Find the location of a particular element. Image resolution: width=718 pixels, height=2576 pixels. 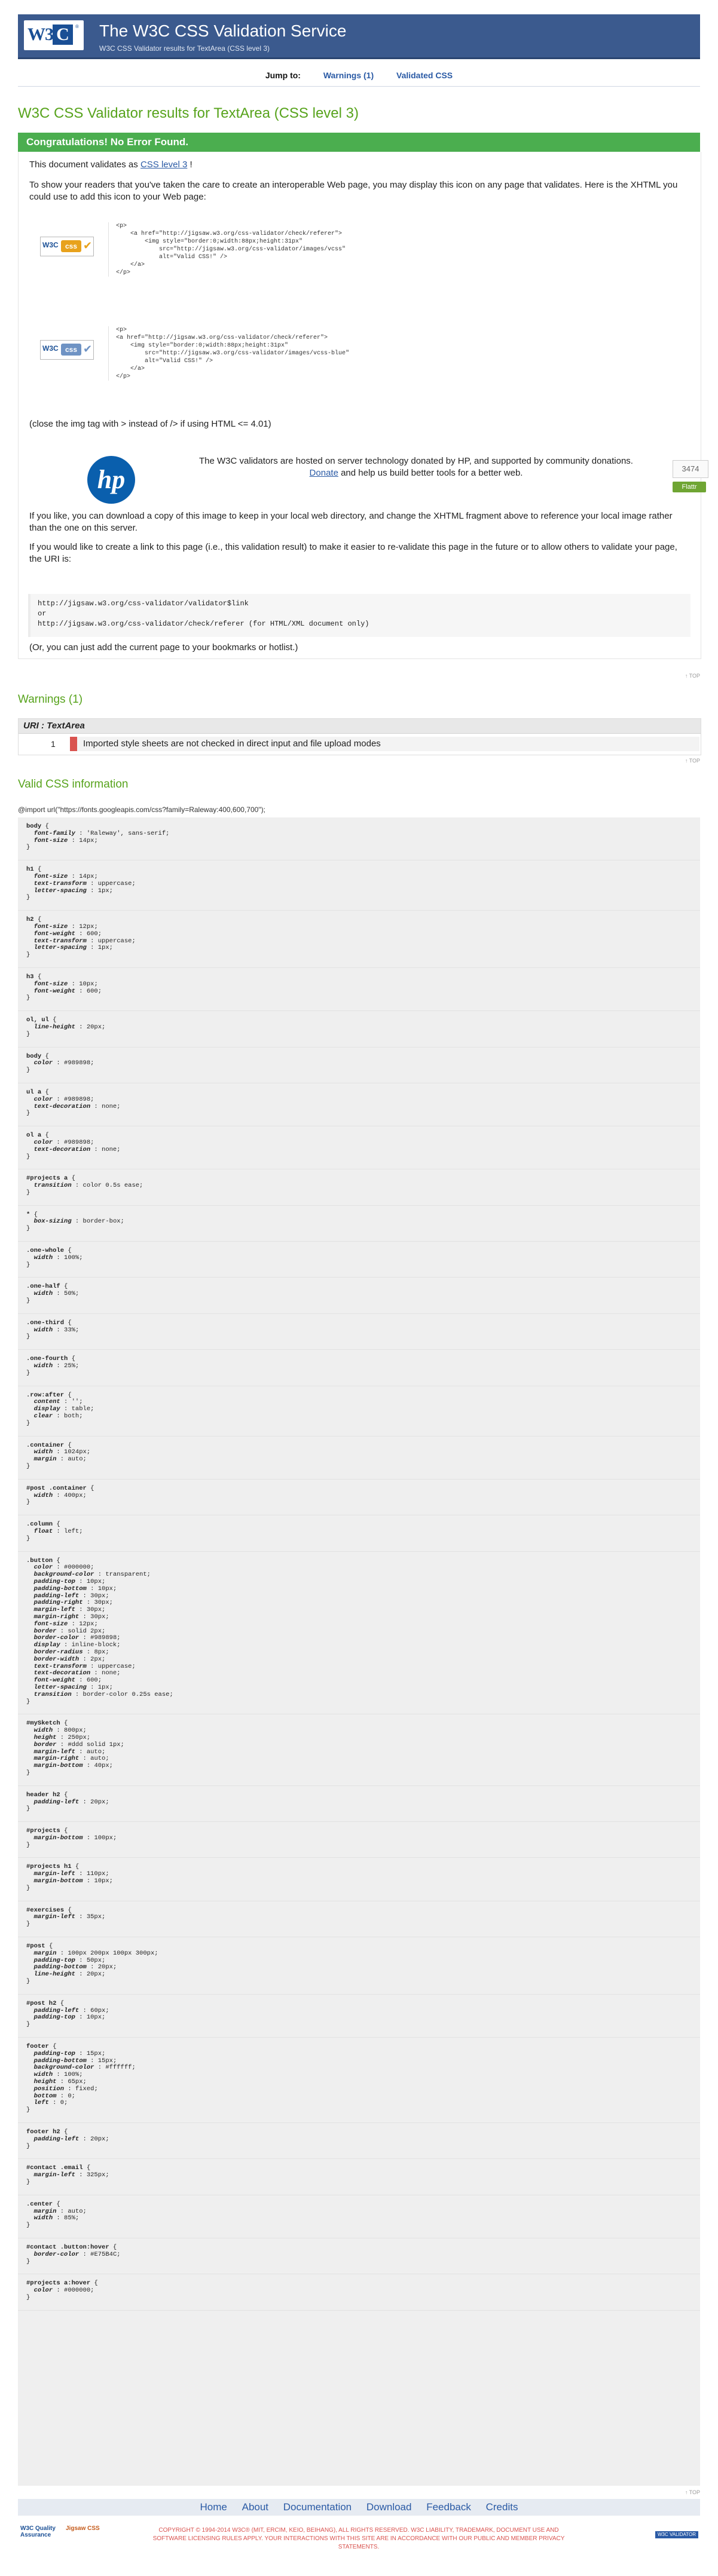

footer-link-credits: Credits is located at coordinates (502, 2507).